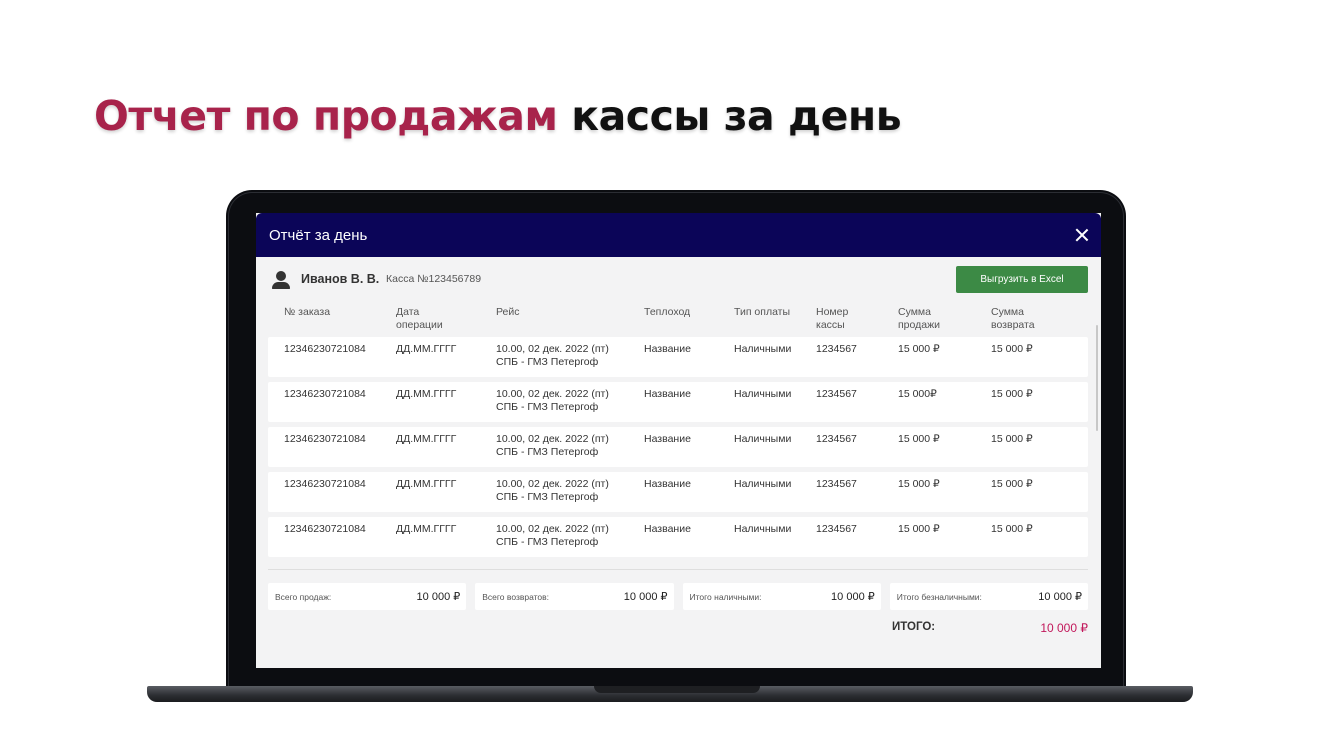  Describe the element at coordinates (1064, 628) in the screenshot. I see `grand-total-value: 10 000 ₽` at that location.